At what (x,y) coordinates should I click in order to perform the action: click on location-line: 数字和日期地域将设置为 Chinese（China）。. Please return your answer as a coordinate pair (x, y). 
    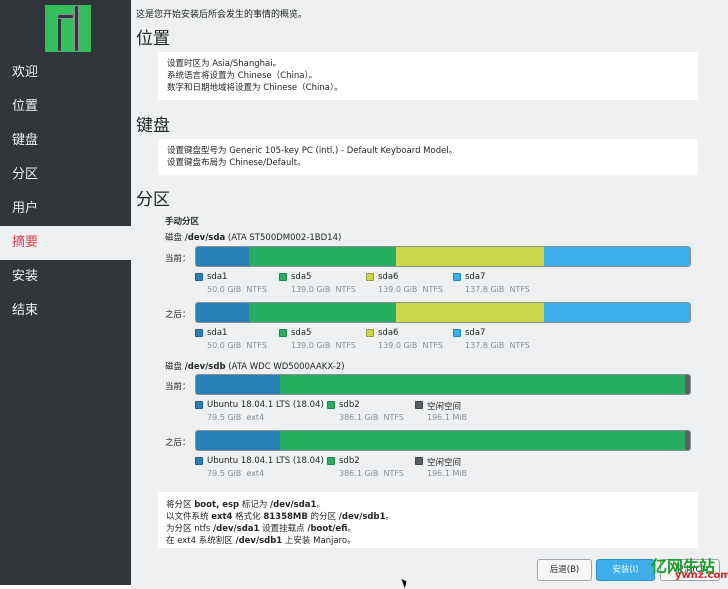
    Looking at the image, I should click on (255, 88).